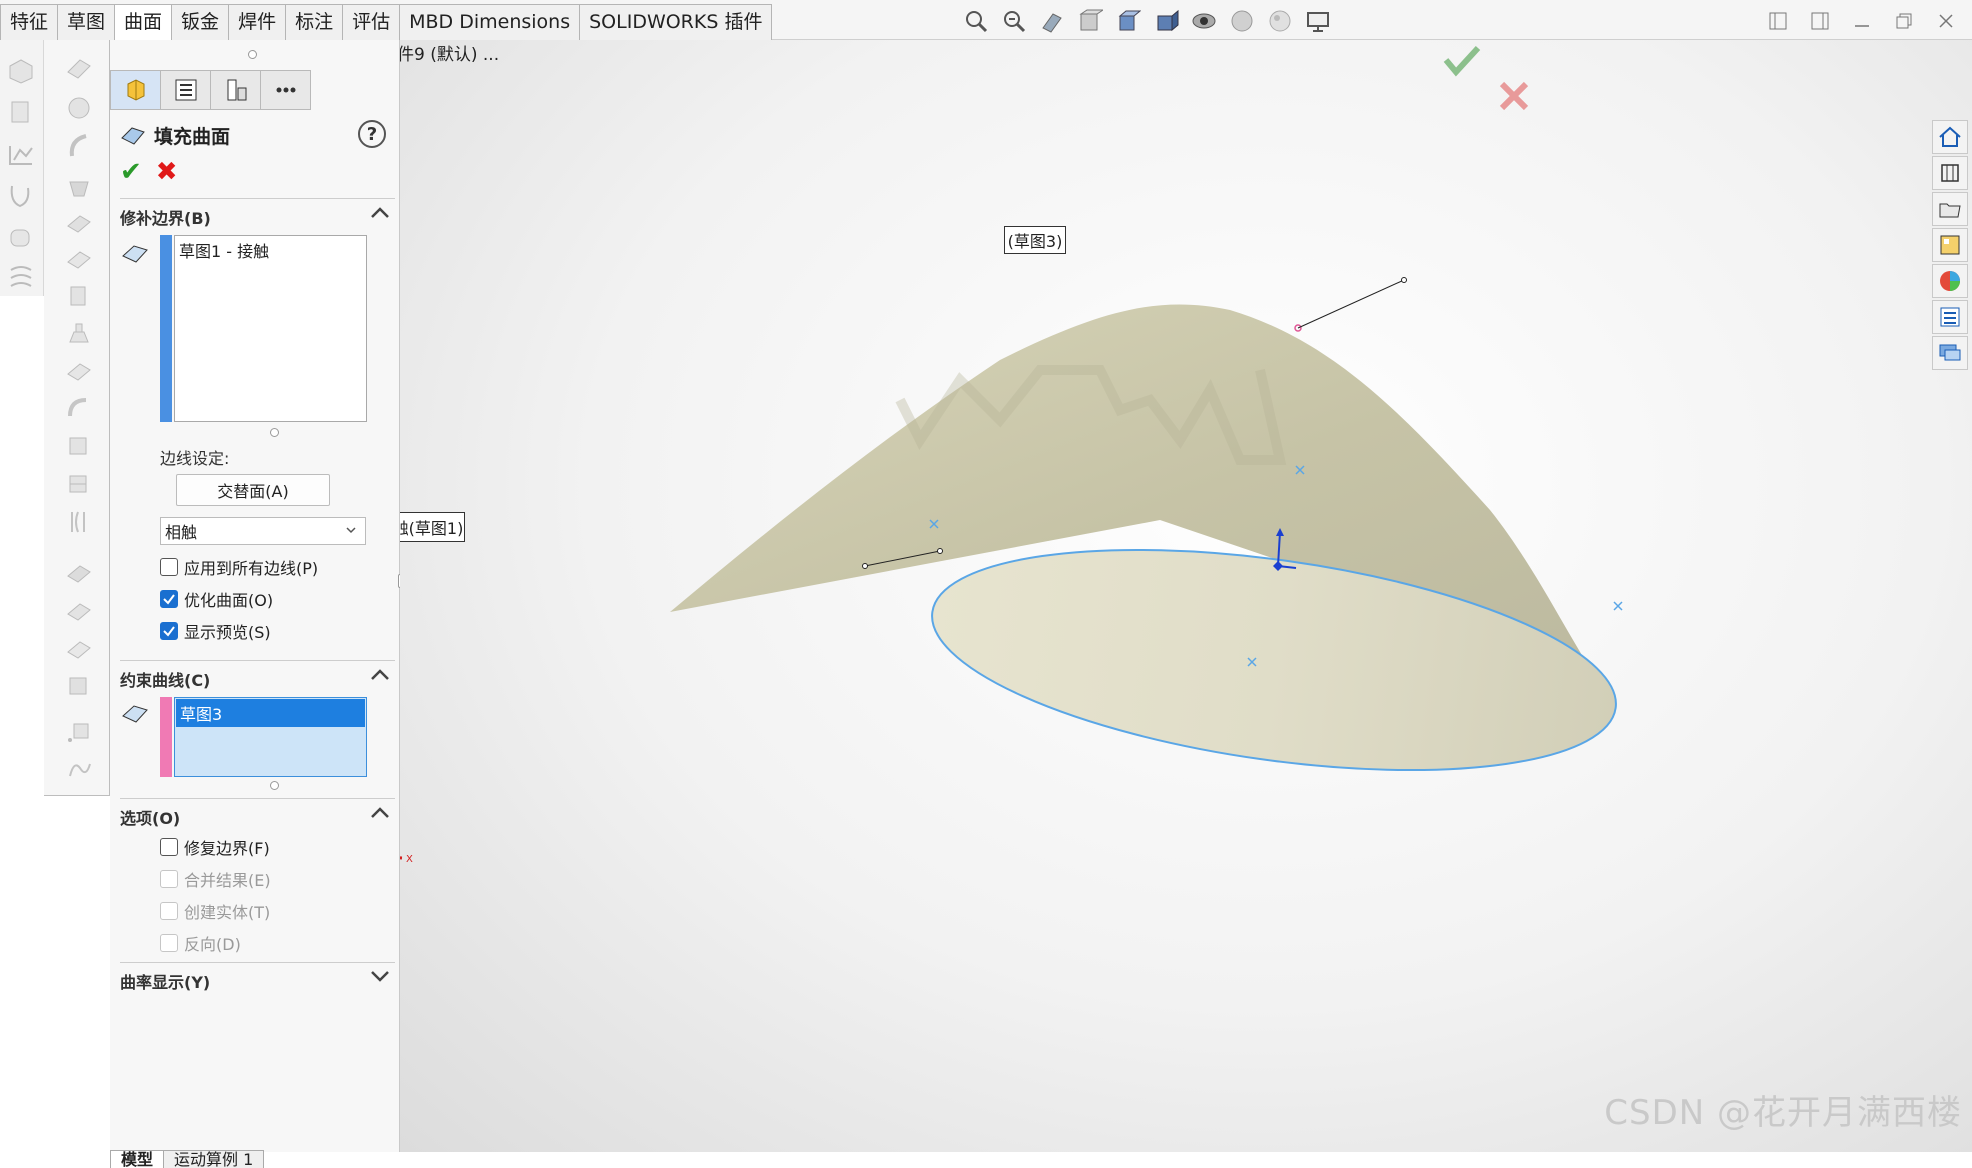 The width and height of the screenshot is (1972, 1168). What do you see at coordinates (215, 911) in the screenshot?
I see `create-solid-checkbox: 创建实体(T)` at bounding box center [215, 911].